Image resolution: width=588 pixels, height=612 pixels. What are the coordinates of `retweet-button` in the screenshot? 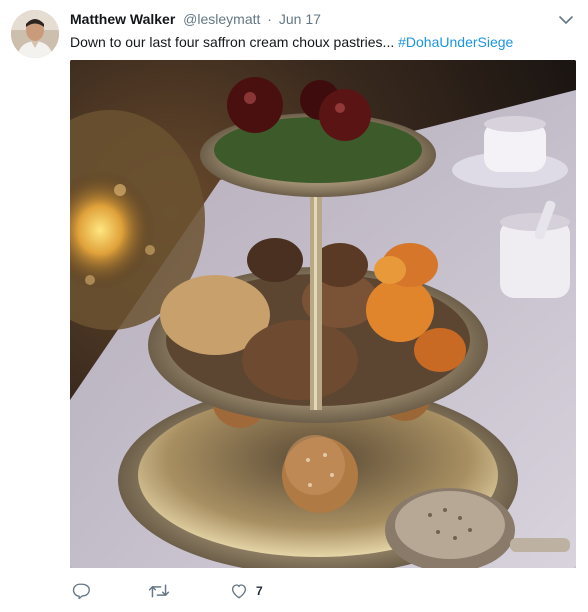 It's located at (159, 591).